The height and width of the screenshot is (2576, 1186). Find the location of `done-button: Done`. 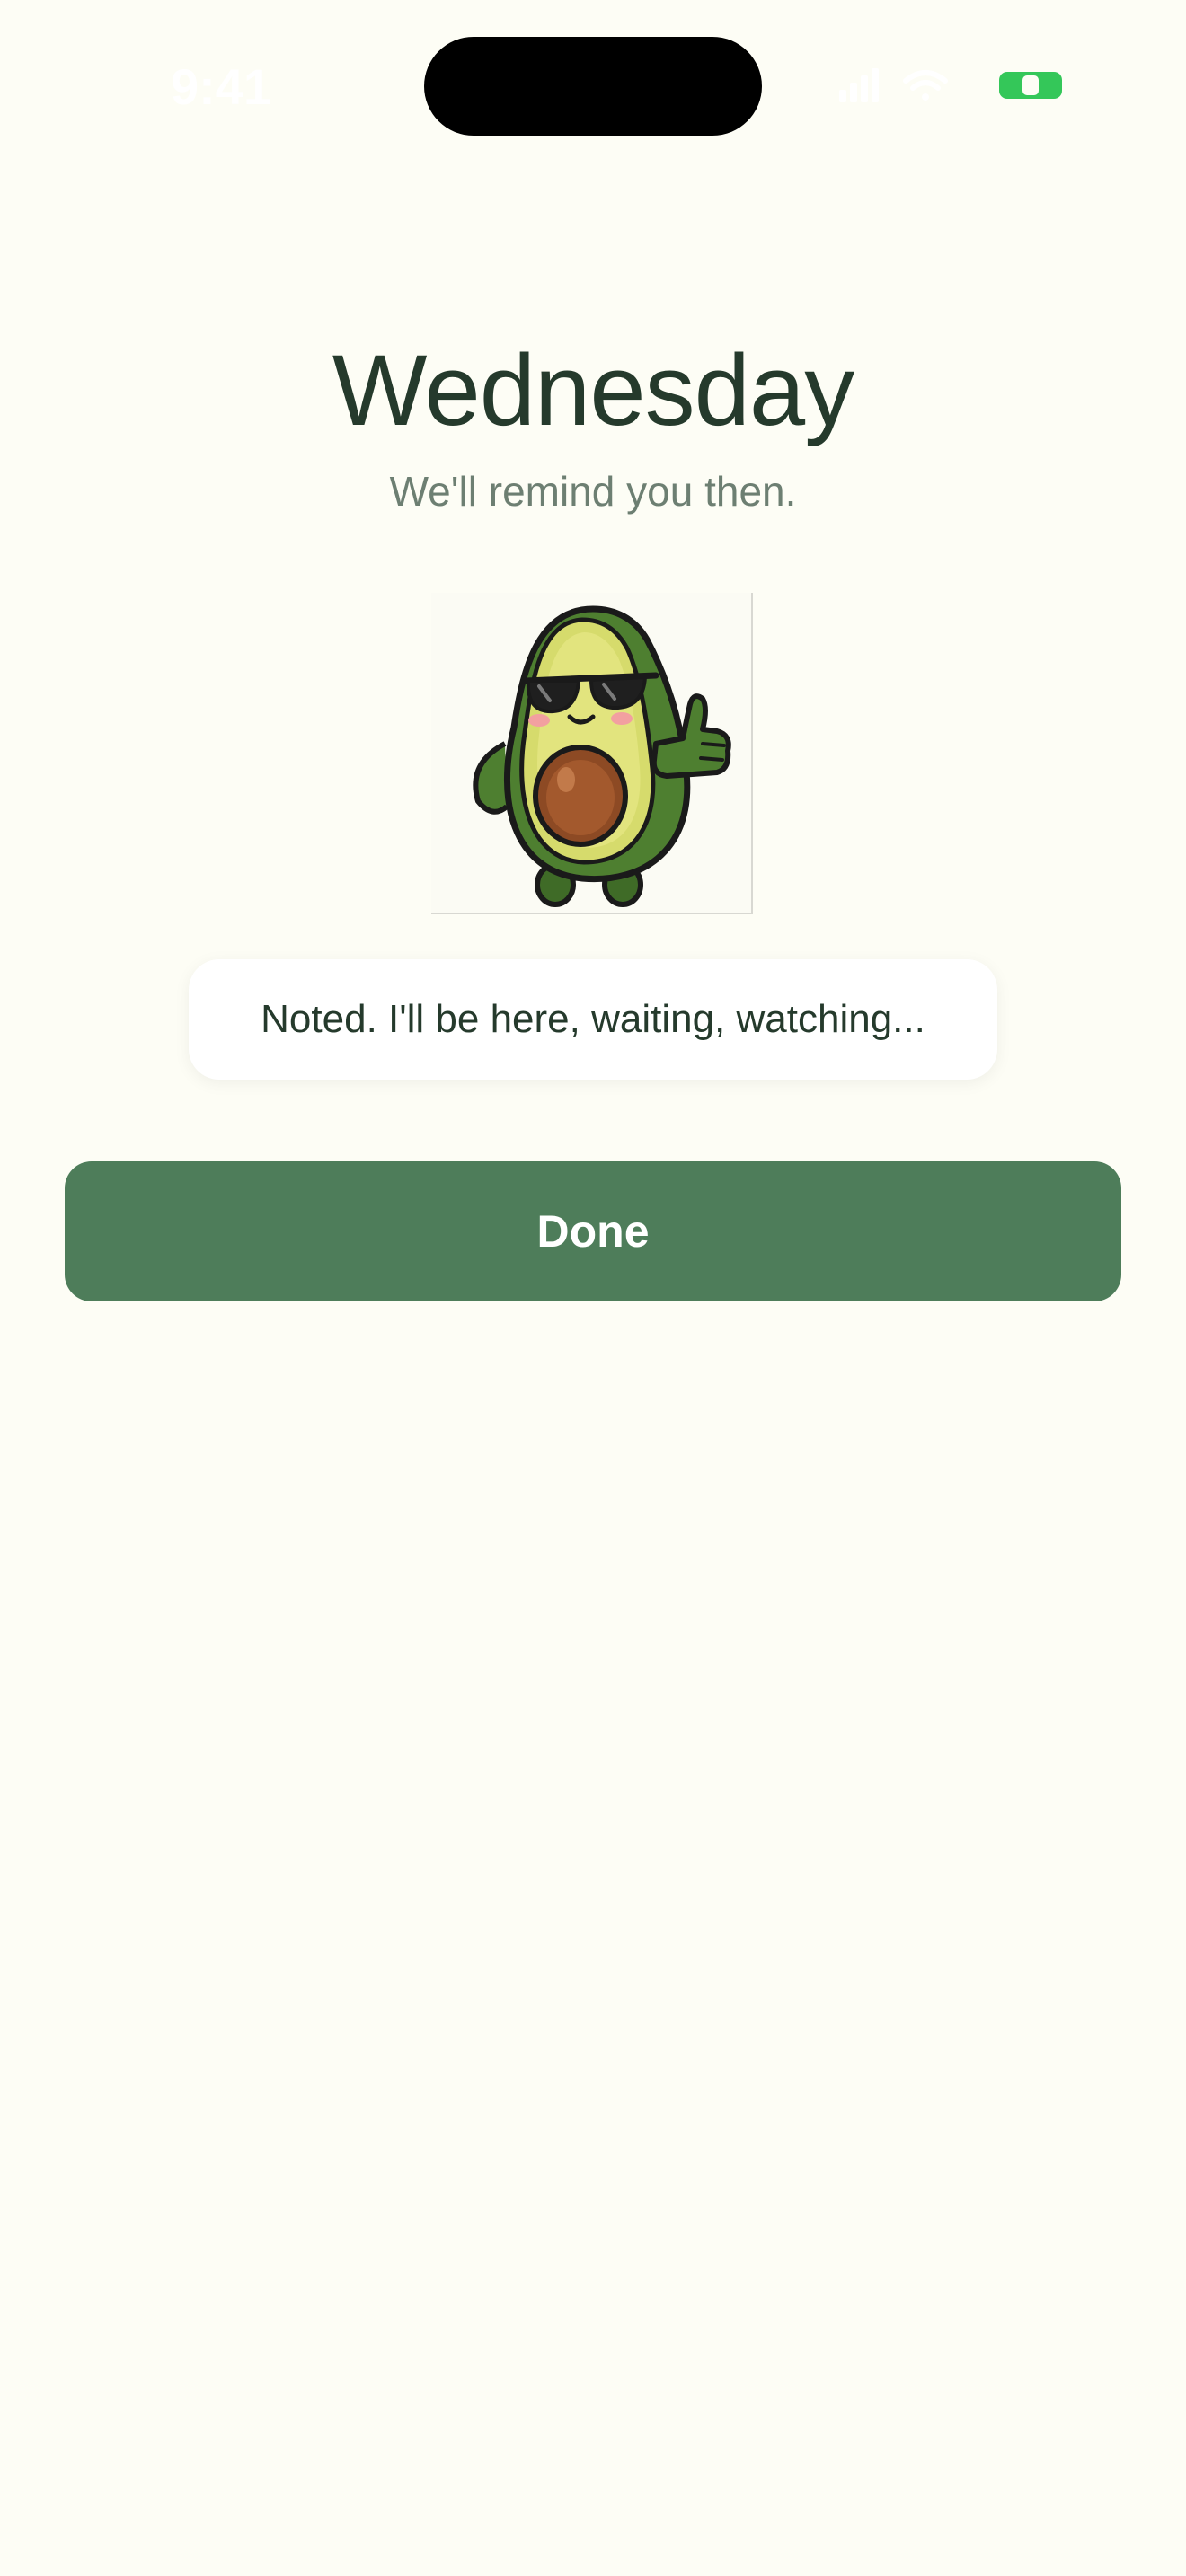

done-button: Done is located at coordinates (593, 1231).